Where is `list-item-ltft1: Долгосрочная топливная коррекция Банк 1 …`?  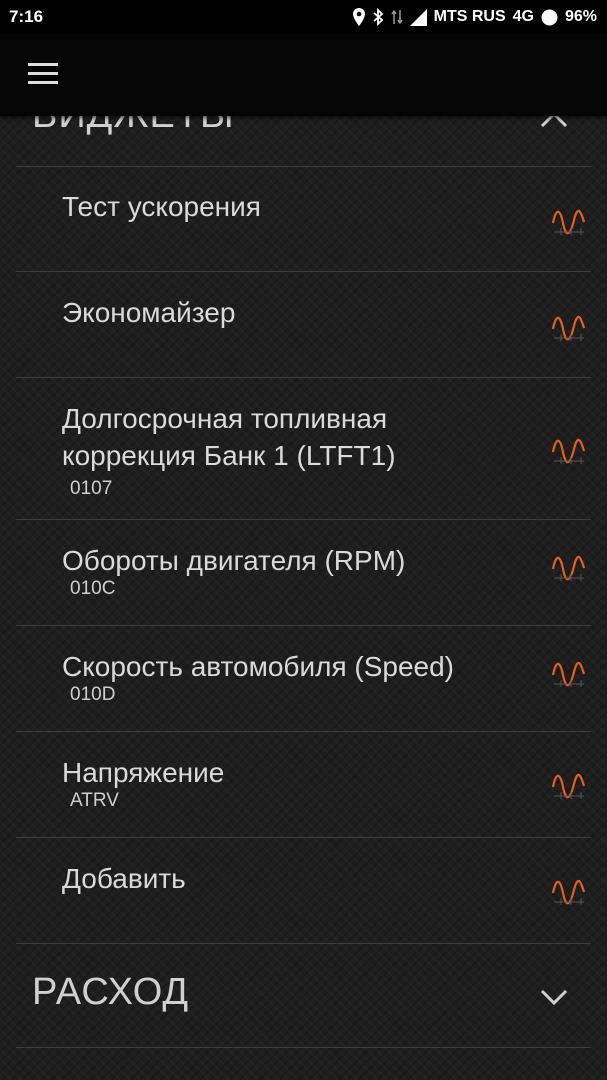 list-item-ltft1: Долгосрочная топливная коррекция Банк 1 … is located at coordinates (303, 449).